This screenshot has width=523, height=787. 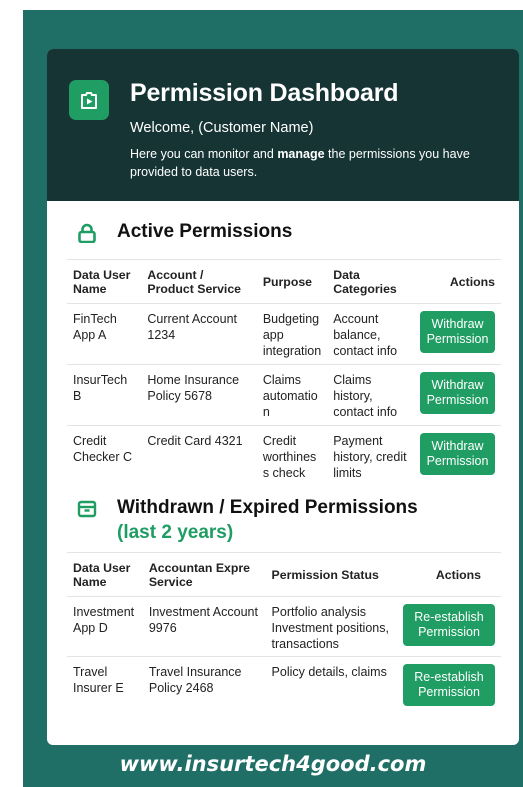 I want to click on account-service: Current Account 1234, so click(x=192, y=327).